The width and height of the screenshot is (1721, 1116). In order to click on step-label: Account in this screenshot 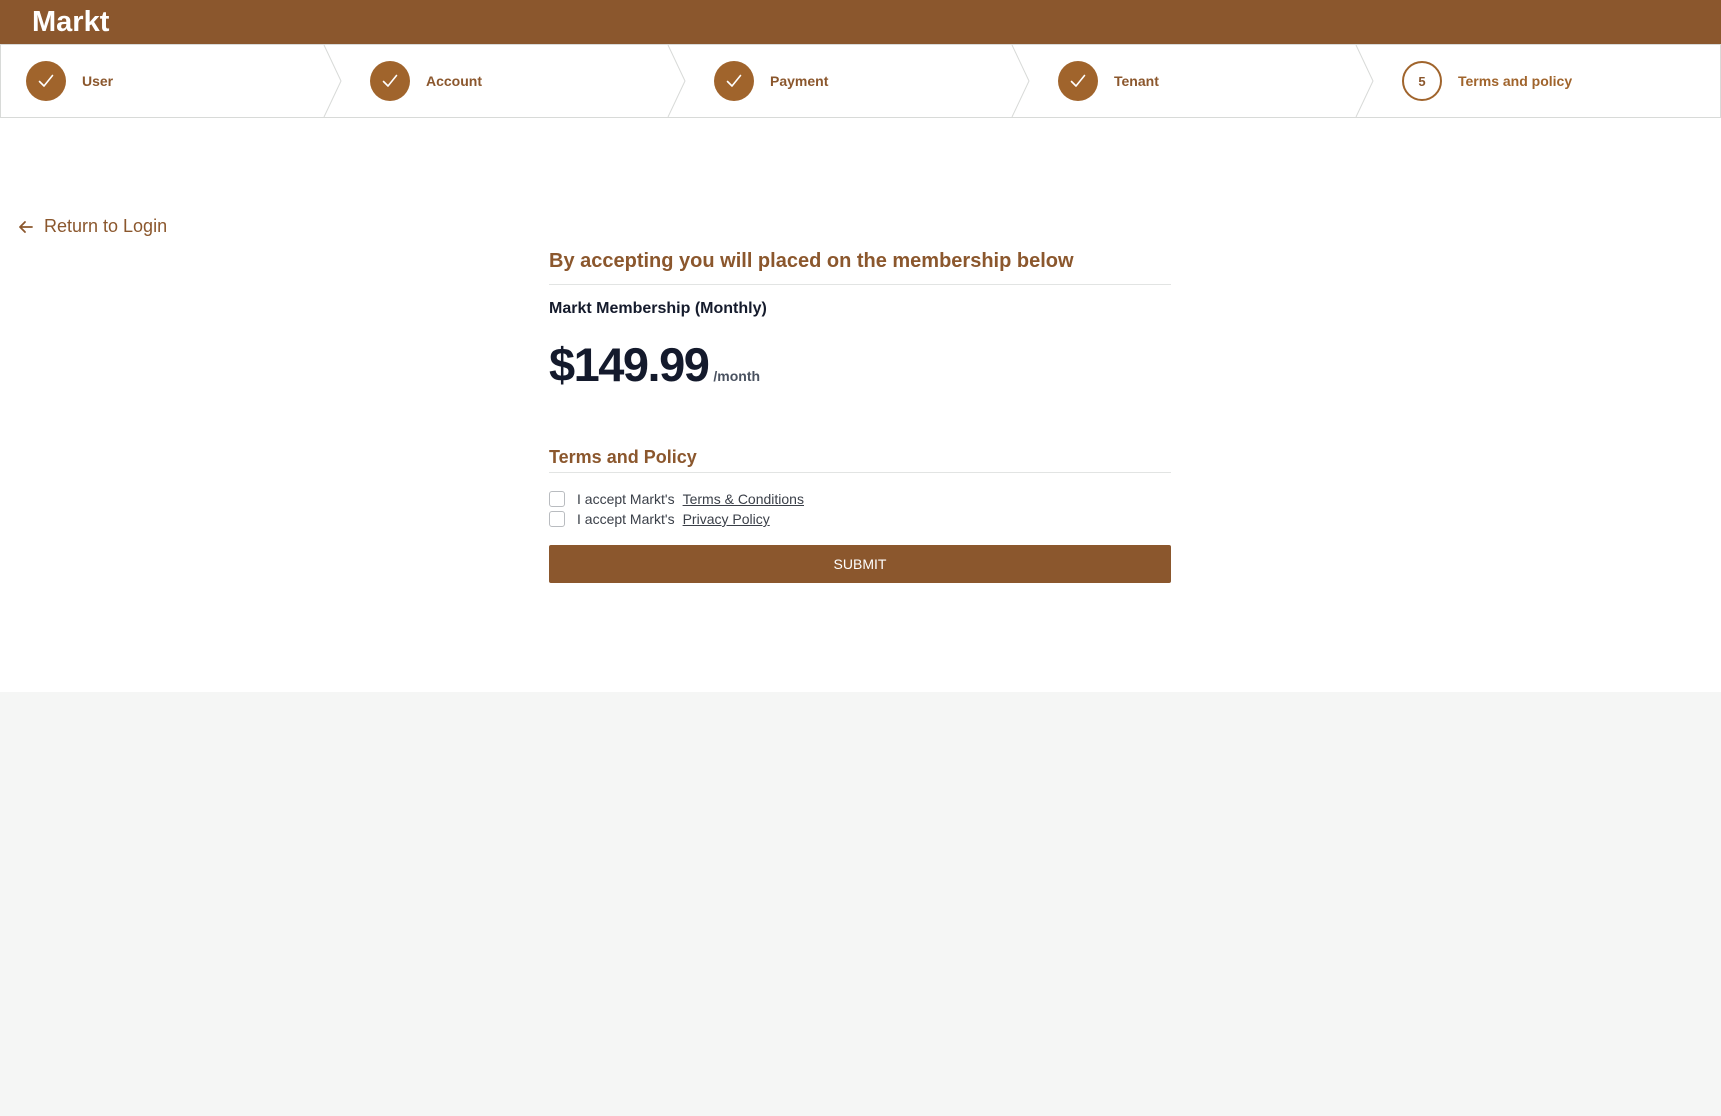, I will do `click(454, 81)`.